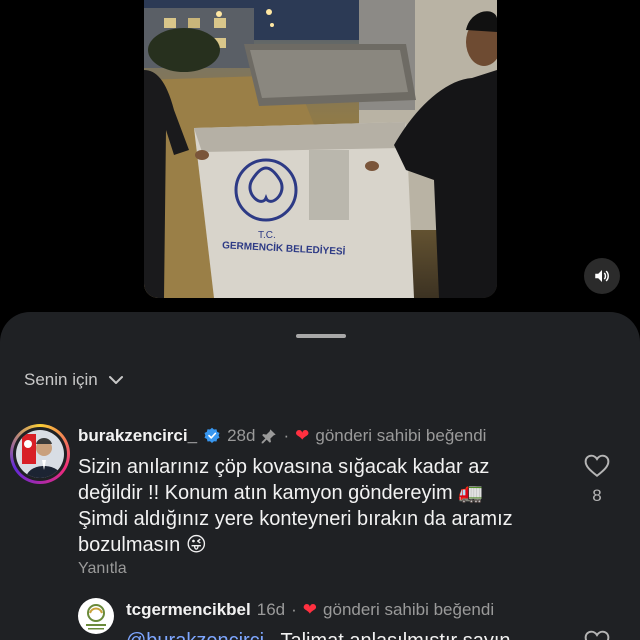 The image size is (640, 640). Describe the element at coordinates (102, 569) in the screenshot. I see `reply-button: Yanıtla` at that location.